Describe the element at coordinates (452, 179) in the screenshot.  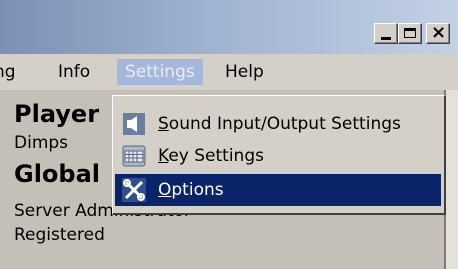
I see `window-edge` at that location.